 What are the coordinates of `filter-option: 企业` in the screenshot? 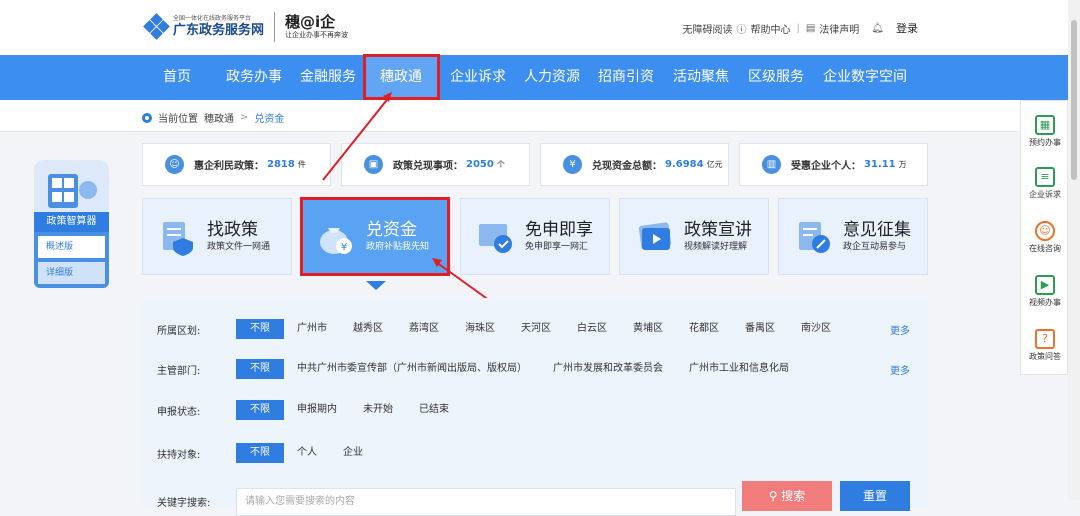 It's located at (353, 453).